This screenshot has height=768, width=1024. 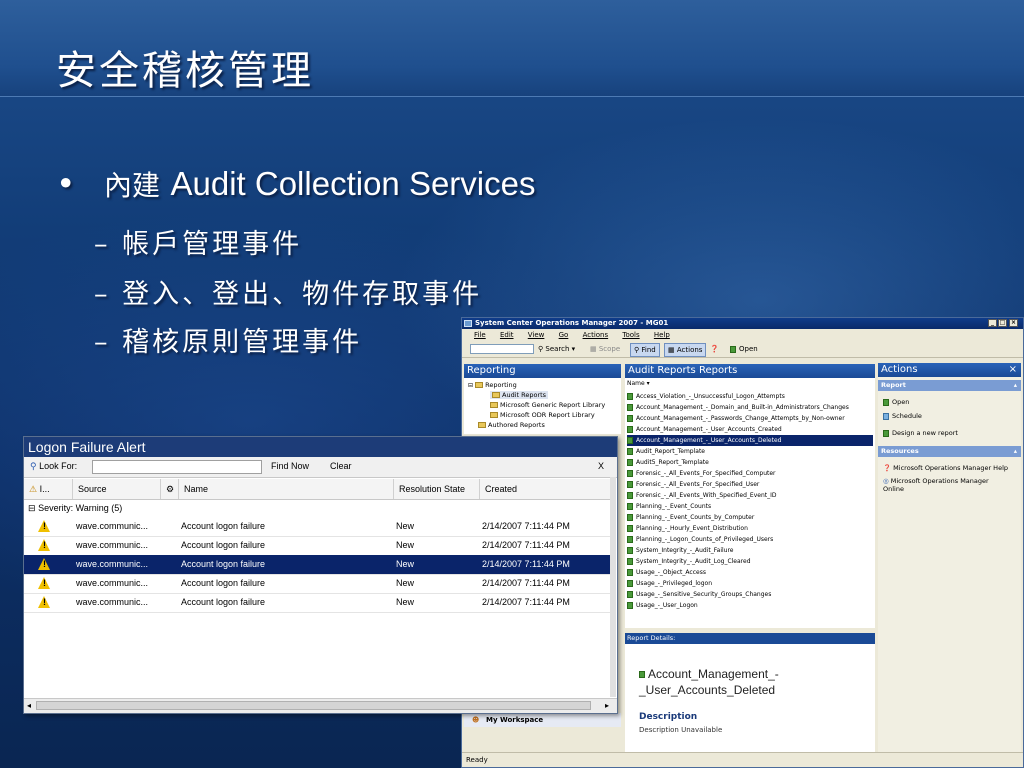 I want to click on search-input, so click(x=502, y=349).